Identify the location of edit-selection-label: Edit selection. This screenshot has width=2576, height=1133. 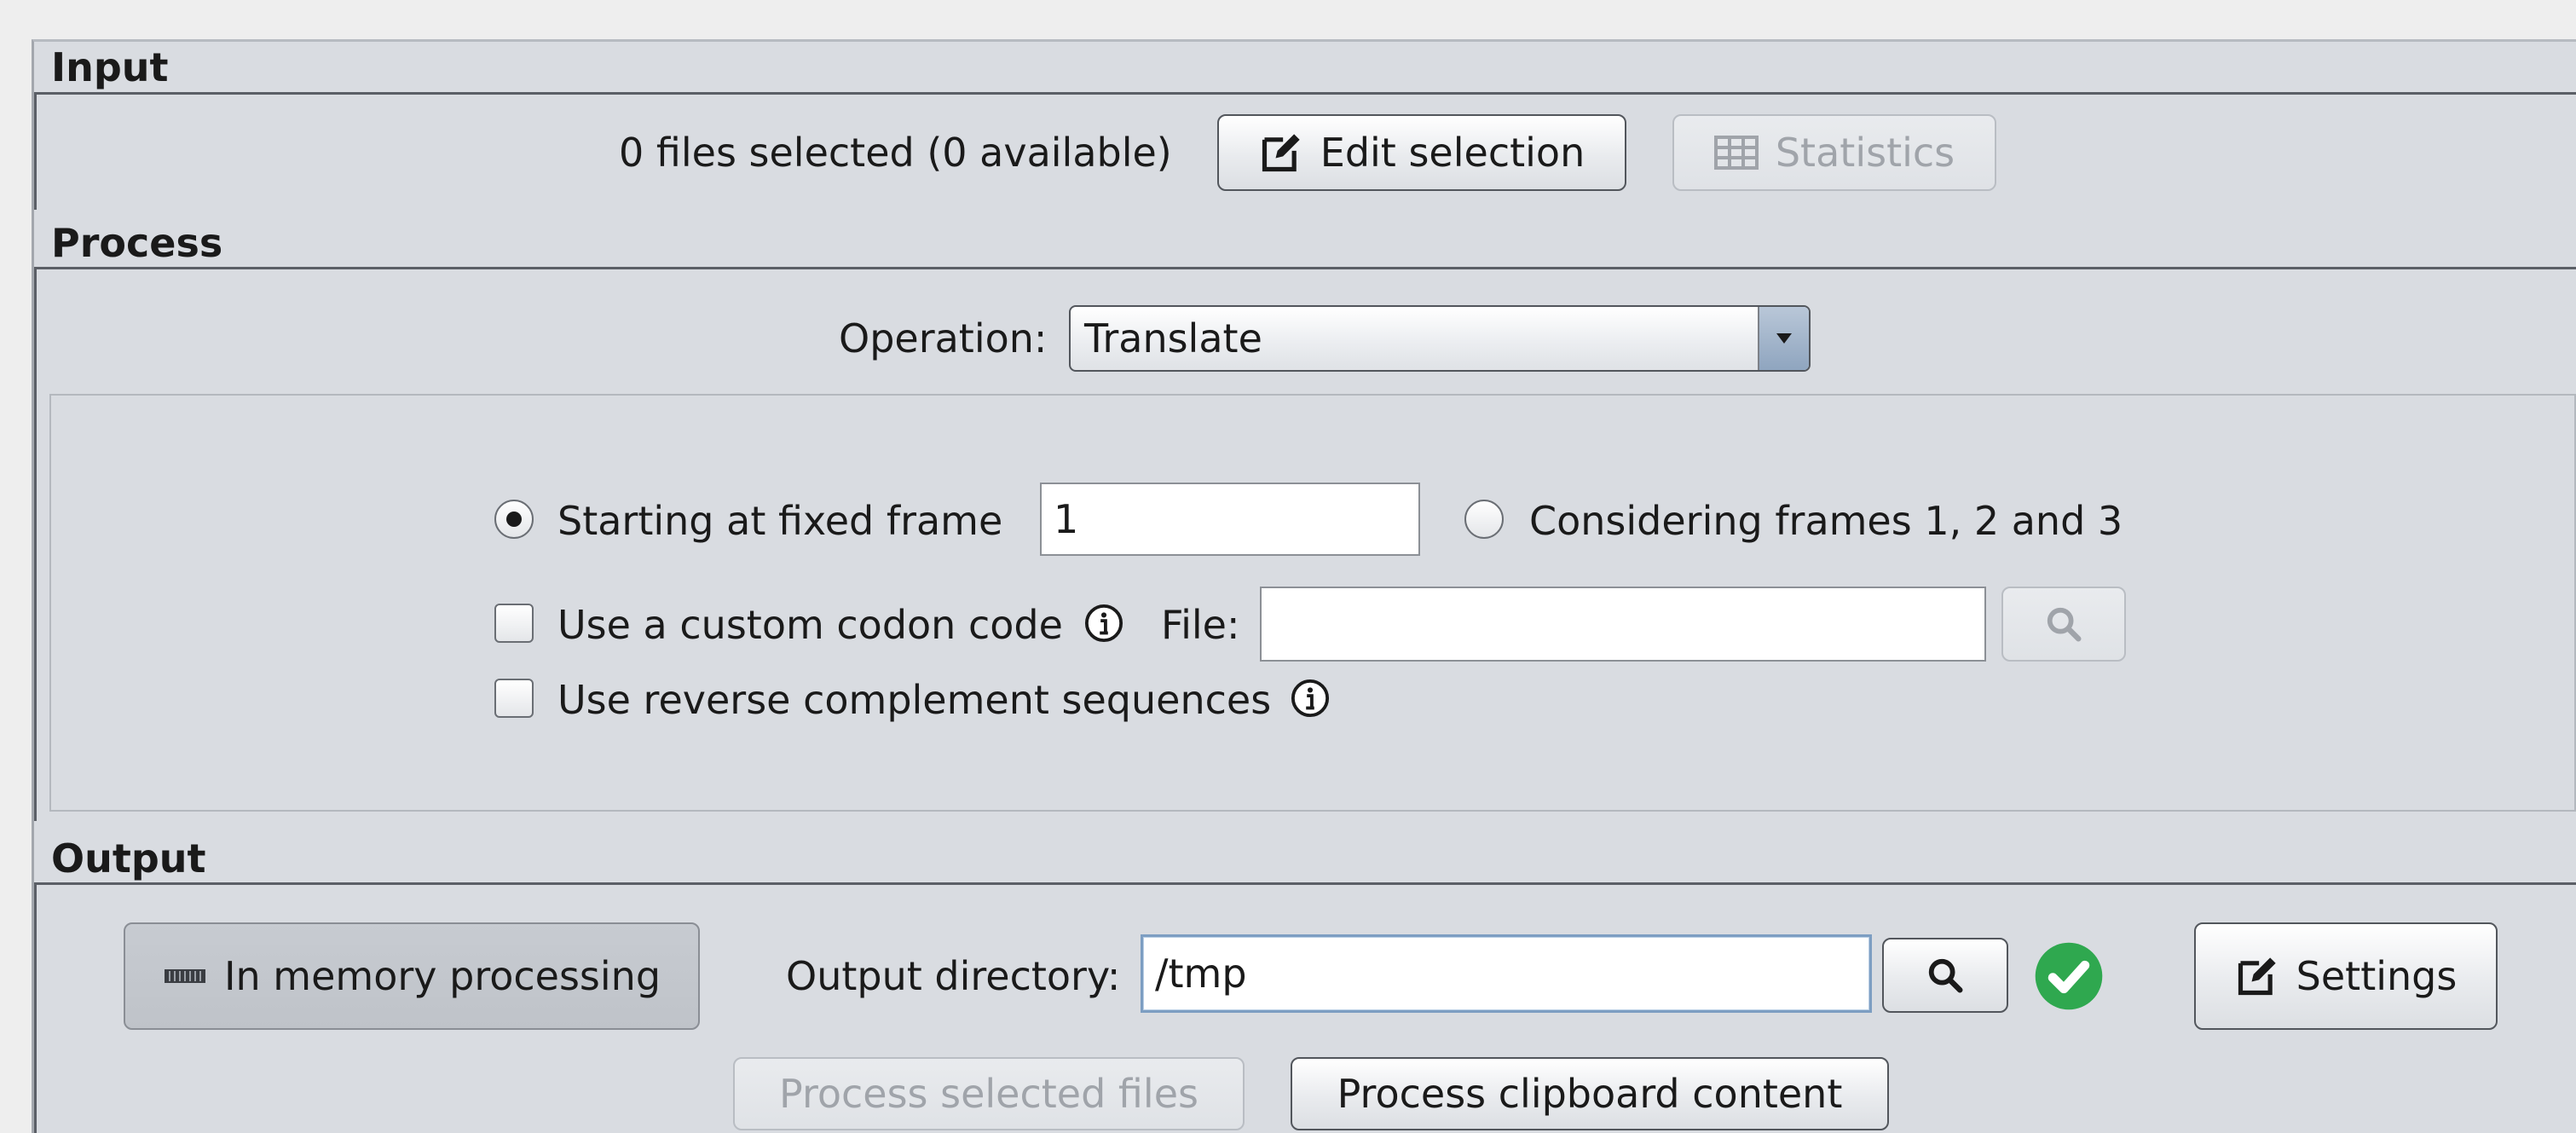
(1452, 153).